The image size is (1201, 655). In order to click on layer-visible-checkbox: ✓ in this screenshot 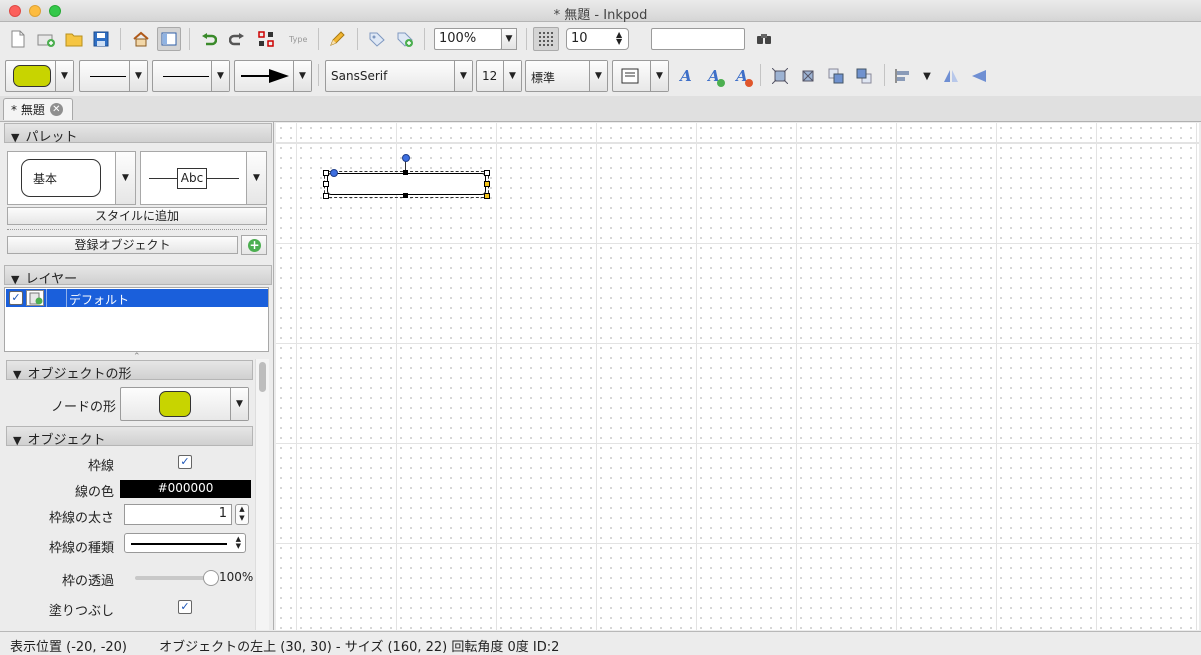, I will do `click(16, 298)`.